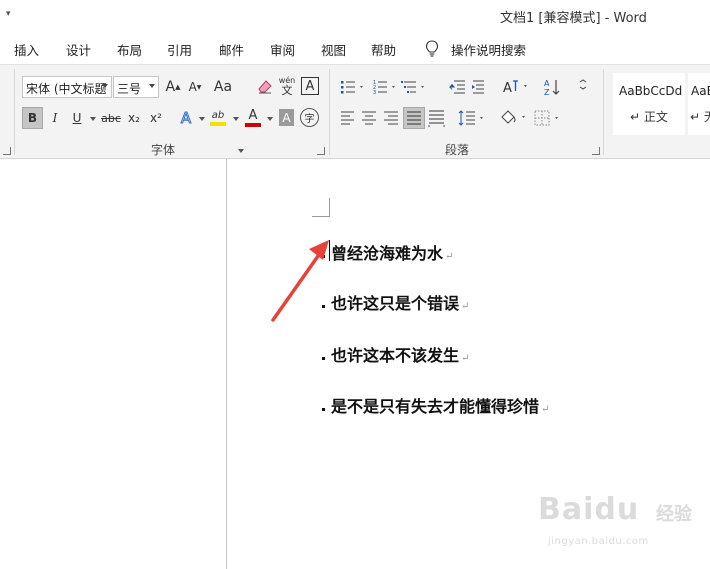 The image size is (710, 569). I want to click on paragraph-text: 也许这只是个错误, so click(395, 303).